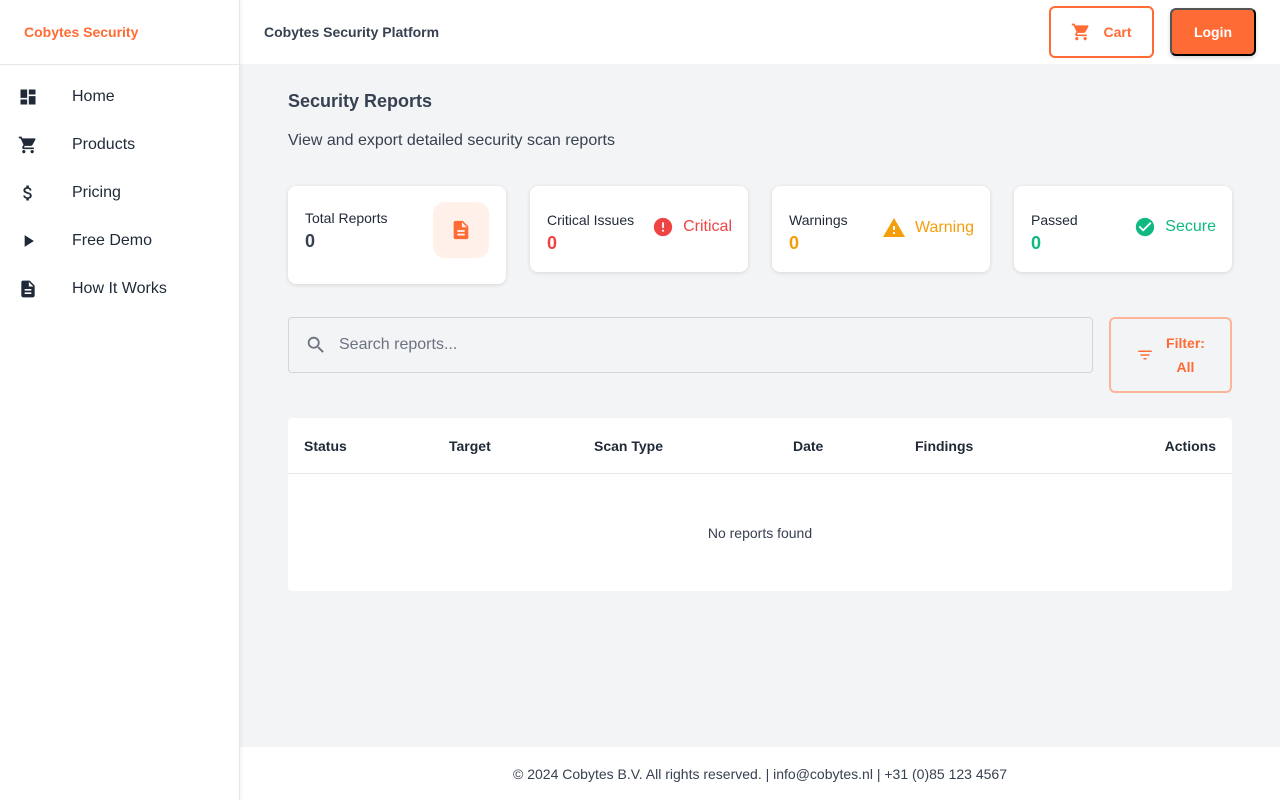 This screenshot has height=800, width=1280. Describe the element at coordinates (894, 228) in the screenshot. I see `warning-icon` at that location.